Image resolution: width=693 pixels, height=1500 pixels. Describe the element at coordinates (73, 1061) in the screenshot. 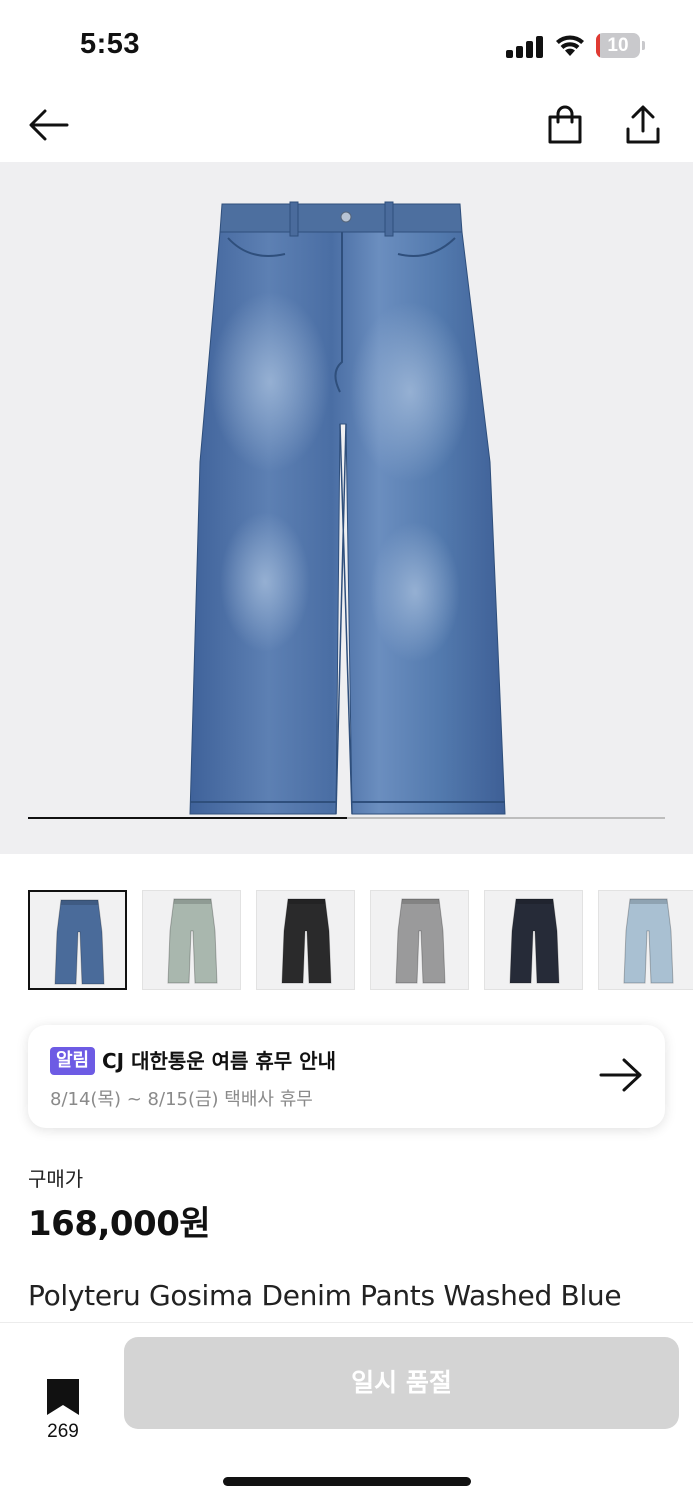

I see `notice-badge: 알림` at that location.